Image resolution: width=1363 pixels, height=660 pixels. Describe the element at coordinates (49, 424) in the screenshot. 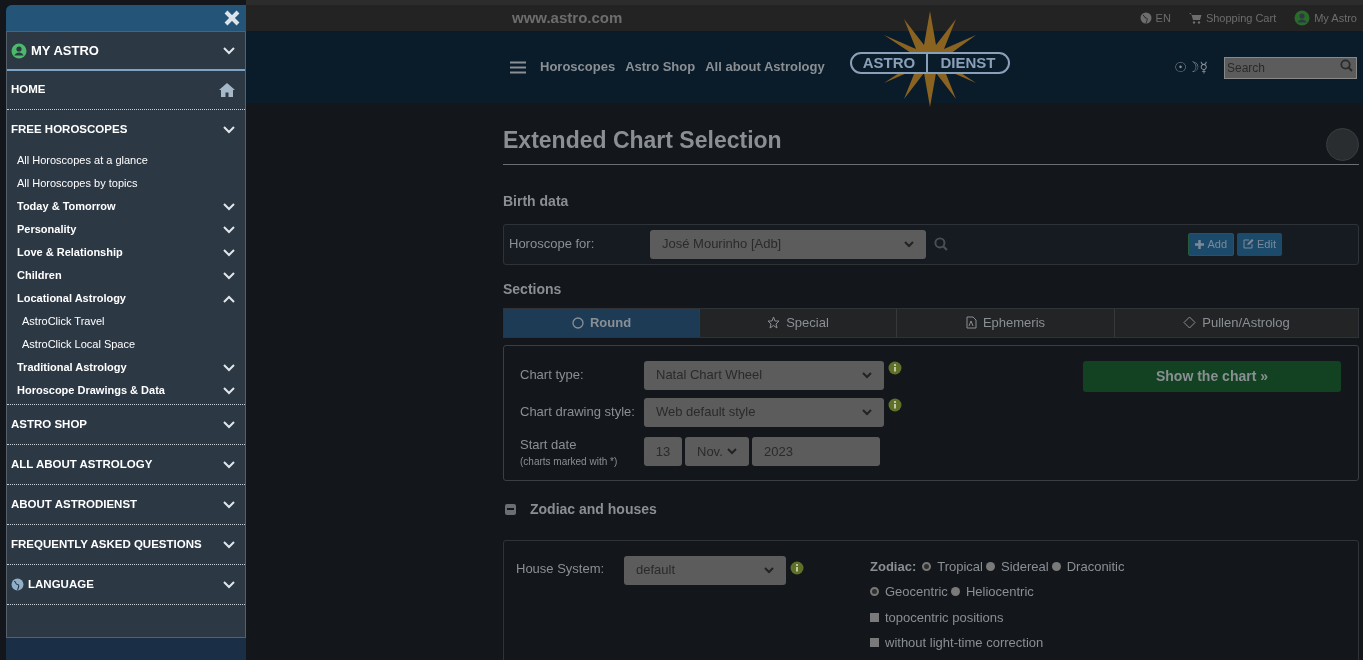

I see `menu-section: ASTRO SHOP` at that location.